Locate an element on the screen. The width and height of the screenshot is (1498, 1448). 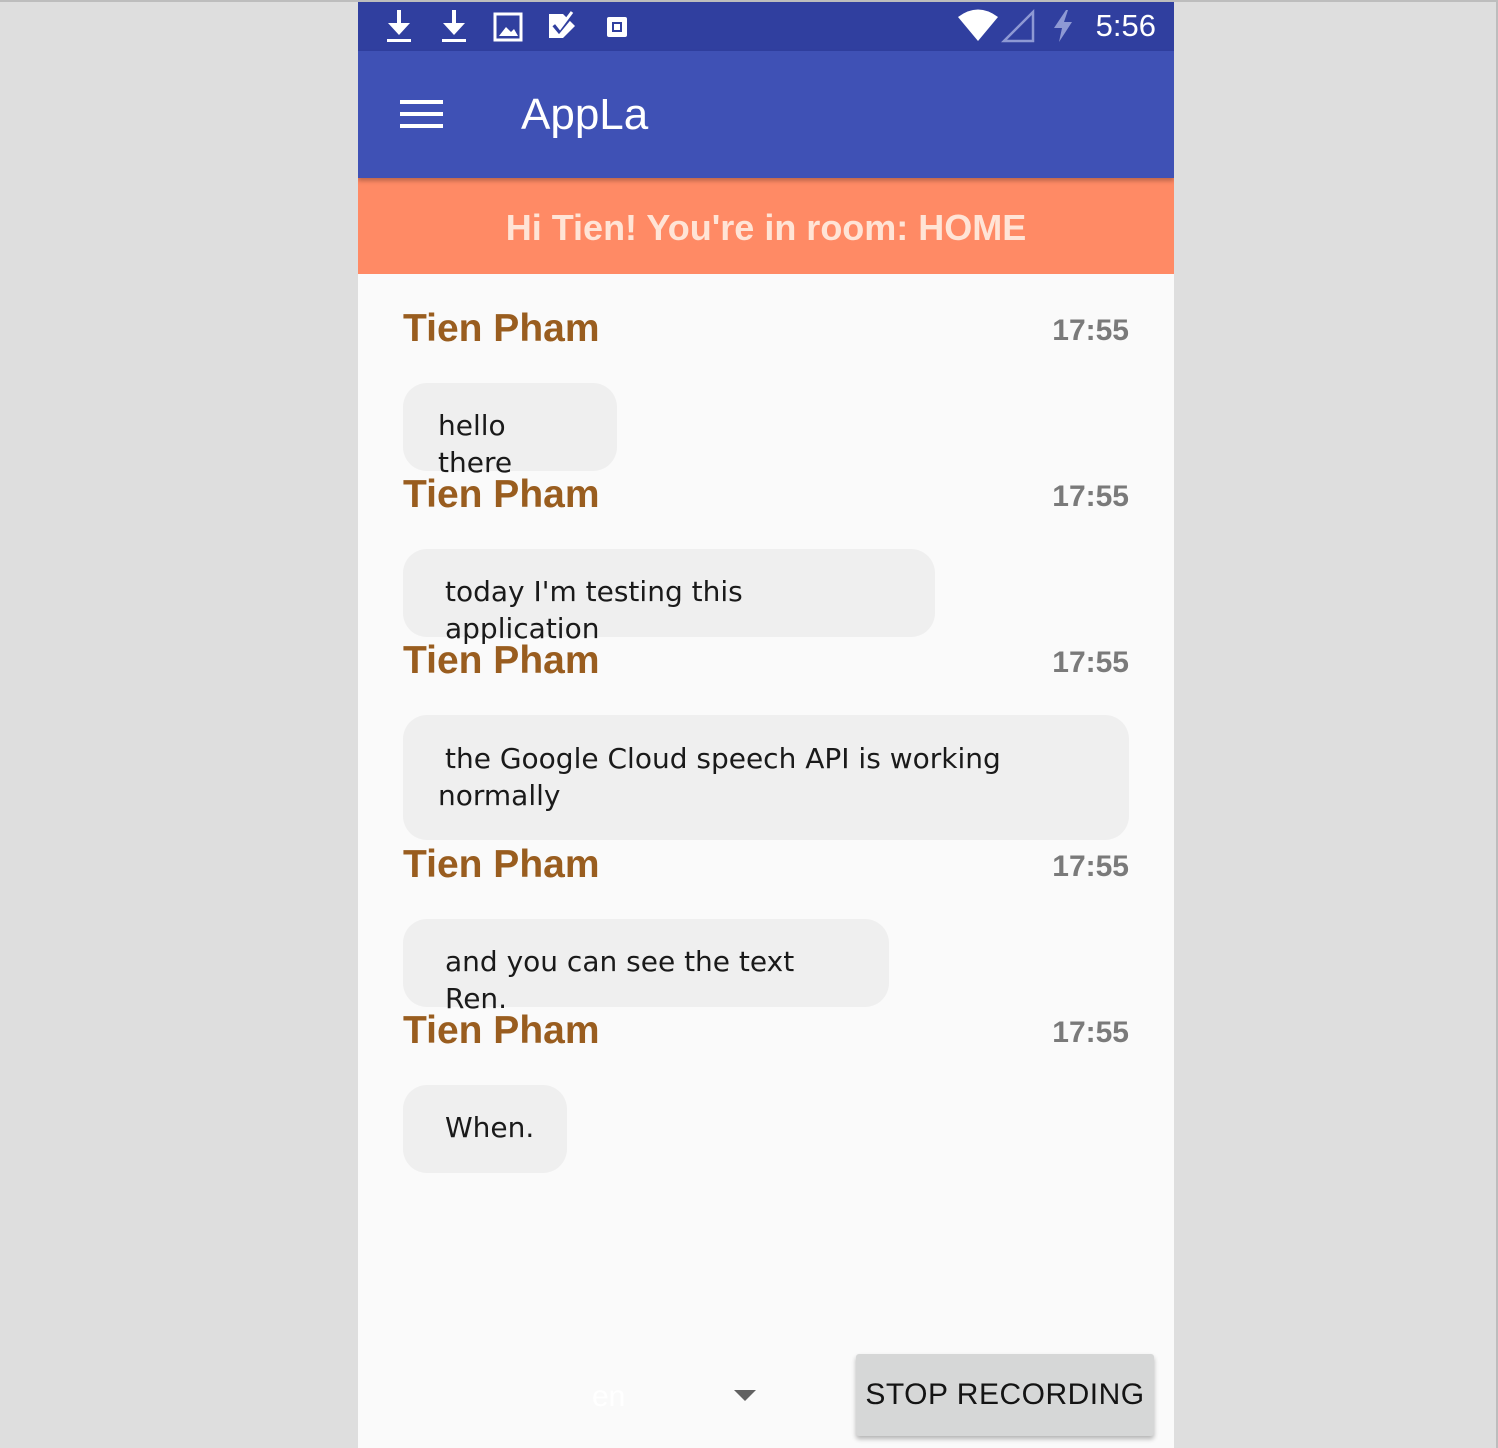
clock: 5:56 is located at coordinates (1125, 25).